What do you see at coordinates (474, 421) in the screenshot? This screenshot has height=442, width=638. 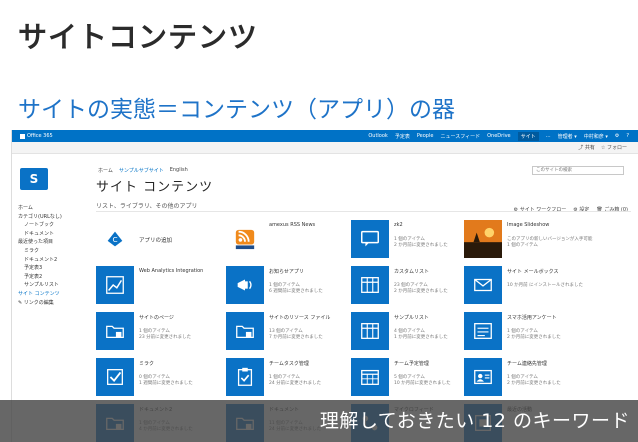 I see `footer-caption: 理解しておきたい 12 のキーワード` at bounding box center [474, 421].